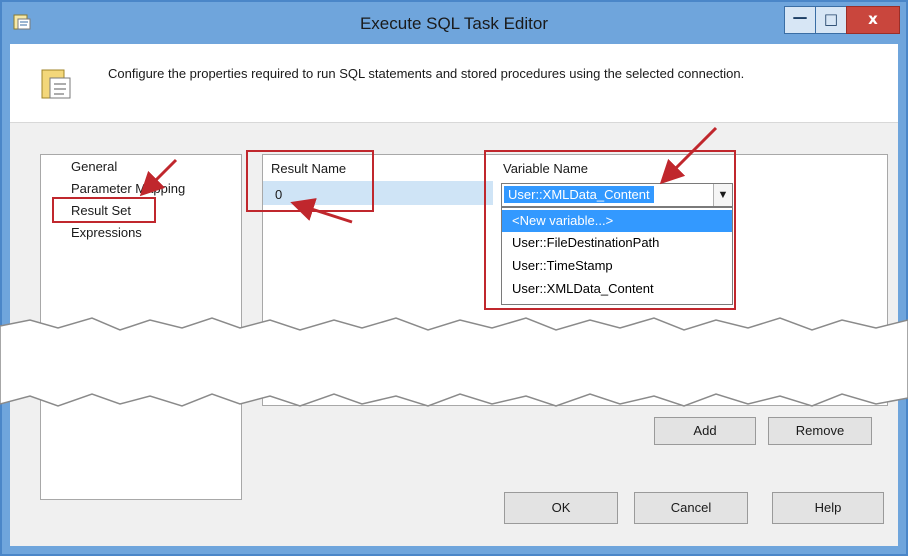 The image size is (908, 556). I want to click on maximize-button: □, so click(831, 20).